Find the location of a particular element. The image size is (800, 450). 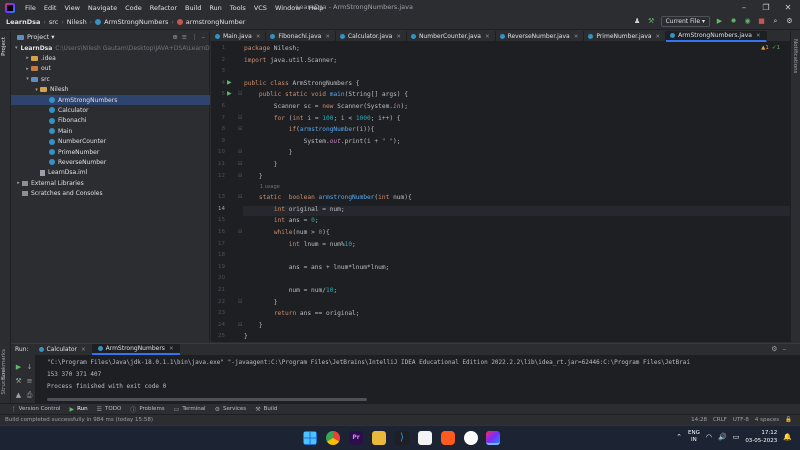

code-line: System.out.print(i + " "); is located at coordinates (322, 141).